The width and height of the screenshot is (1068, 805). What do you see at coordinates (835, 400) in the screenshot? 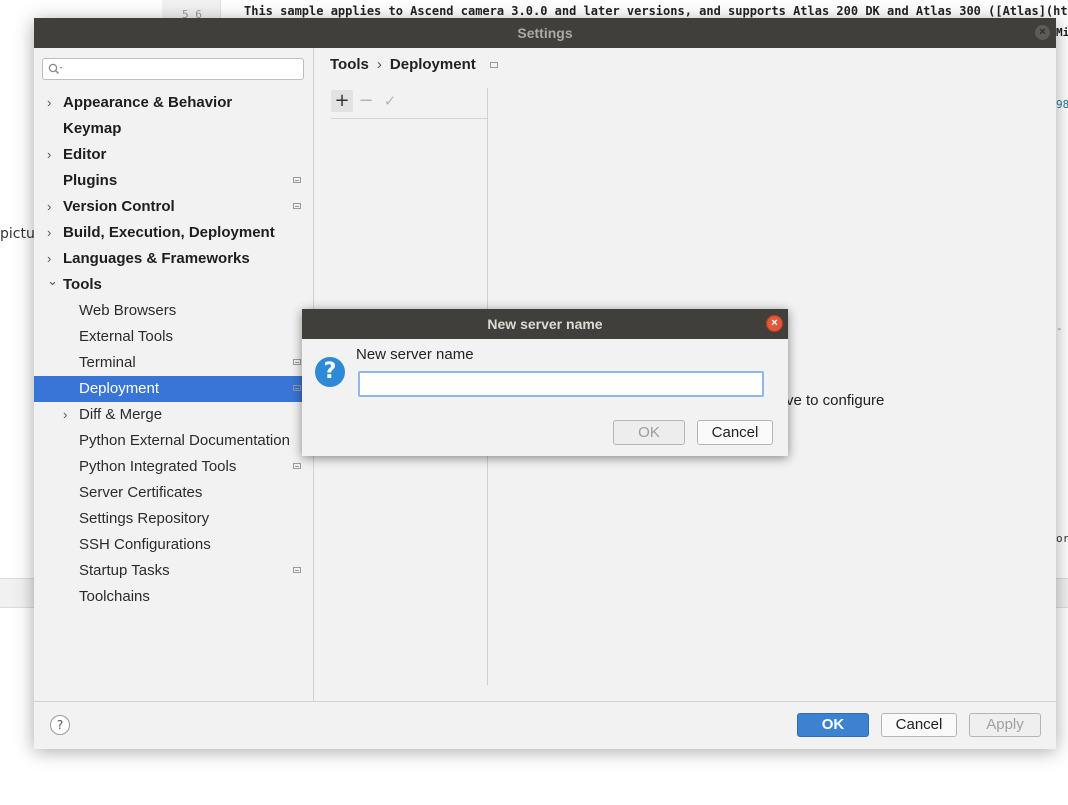
I see `empty-state-hint: ve to configure` at bounding box center [835, 400].